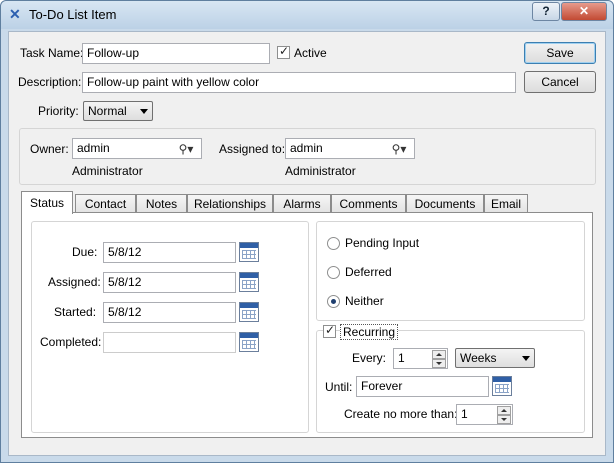  I want to click on tab-status: Status, so click(47, 202).